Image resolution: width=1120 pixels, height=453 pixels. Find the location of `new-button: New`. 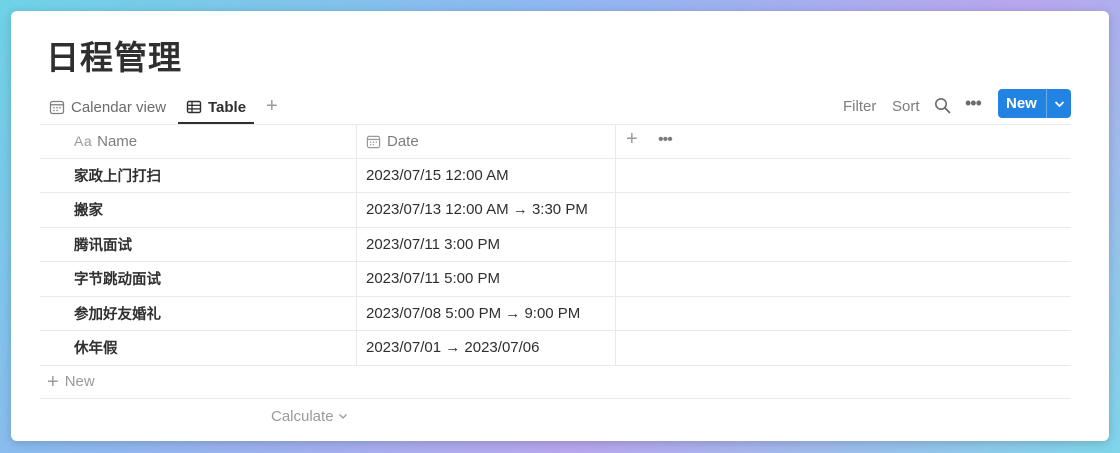

new-button: New is located at coordinates (1034, 103).